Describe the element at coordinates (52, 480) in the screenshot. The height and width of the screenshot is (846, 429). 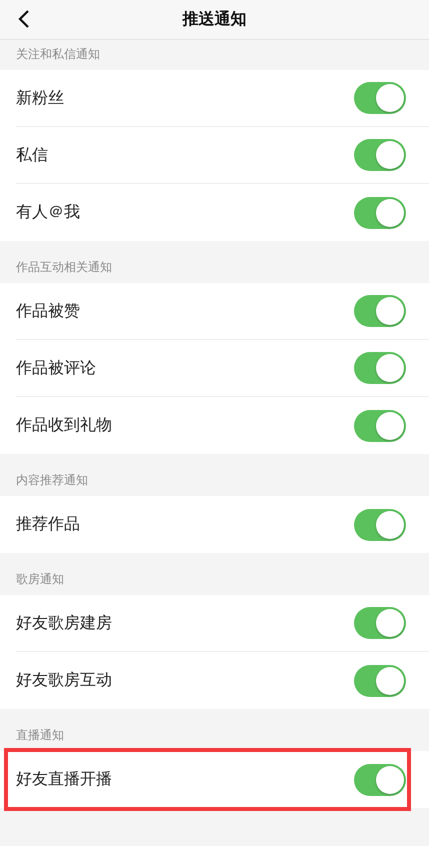
I see `section-header: 内容推荐通知` at that location.